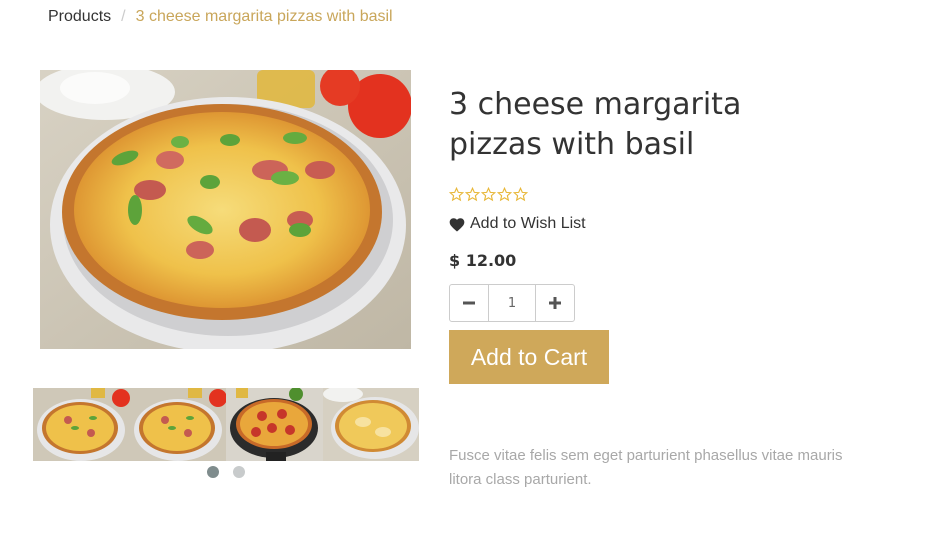 The height and width of the screenshot is (547, 925). What do you see at coordinates (226, 472) in the screenshot?
I see `carousel-dots` at bounding box center [226, 472].